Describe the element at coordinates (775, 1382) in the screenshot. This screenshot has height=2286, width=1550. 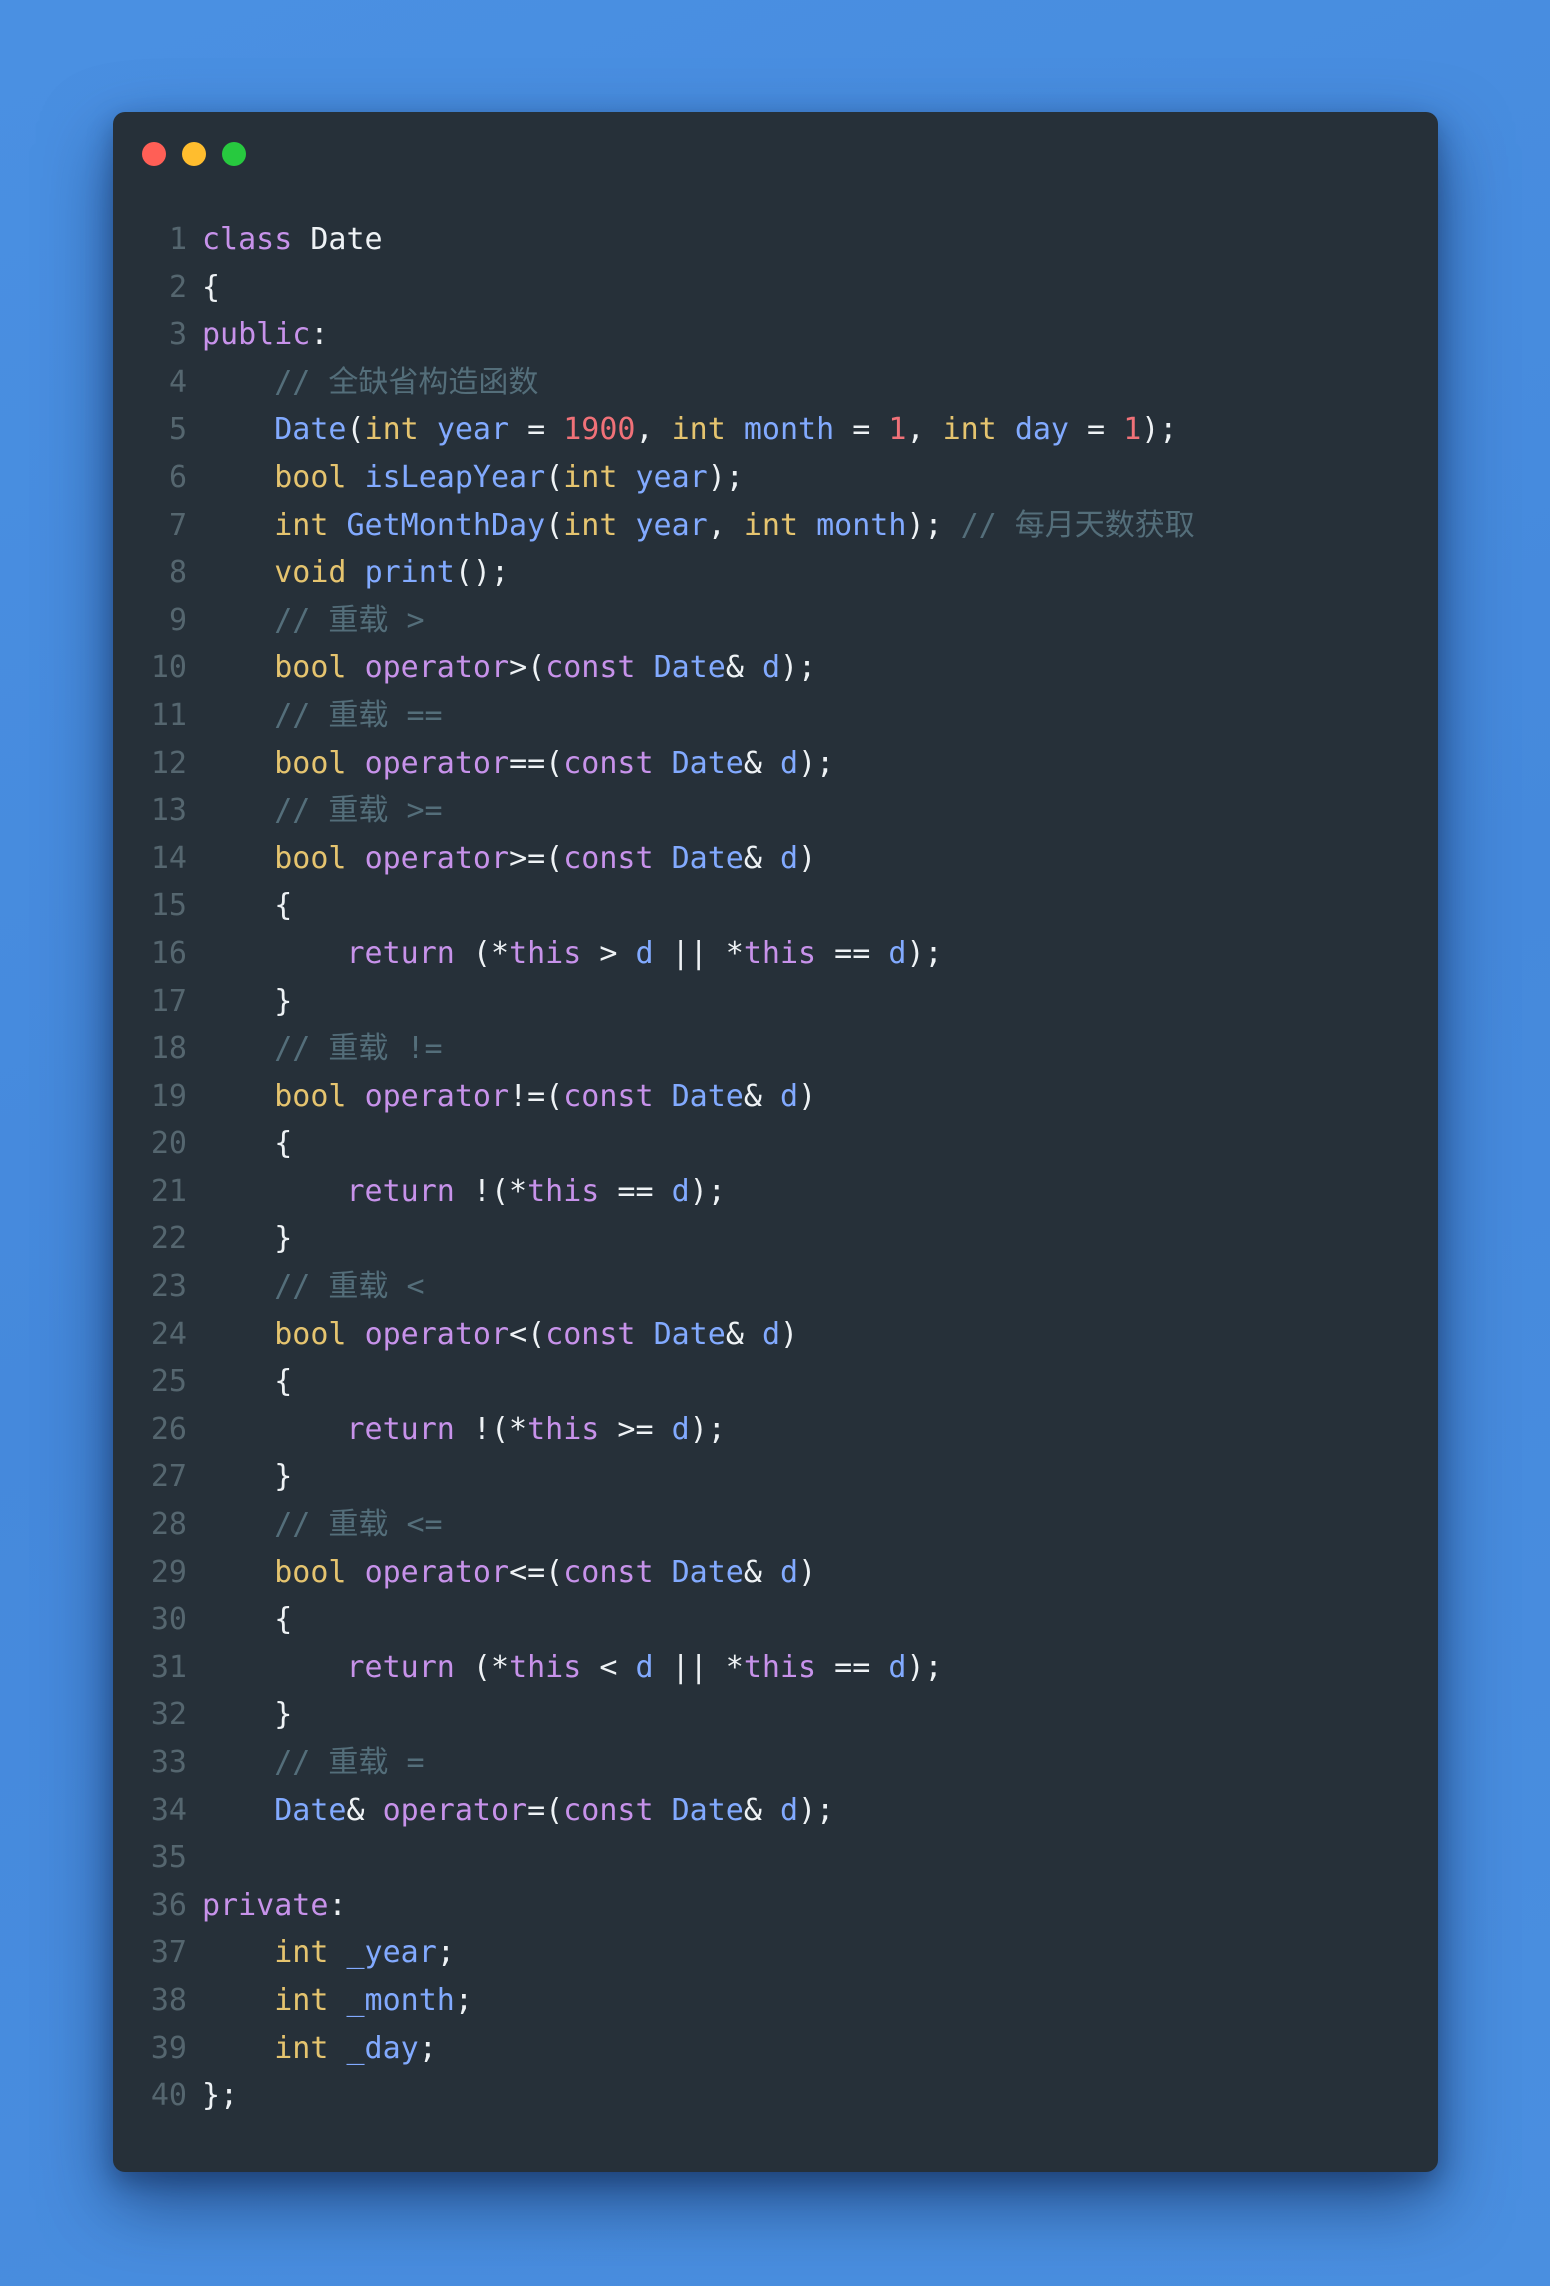
I see `code-line: 25 {` at that location.